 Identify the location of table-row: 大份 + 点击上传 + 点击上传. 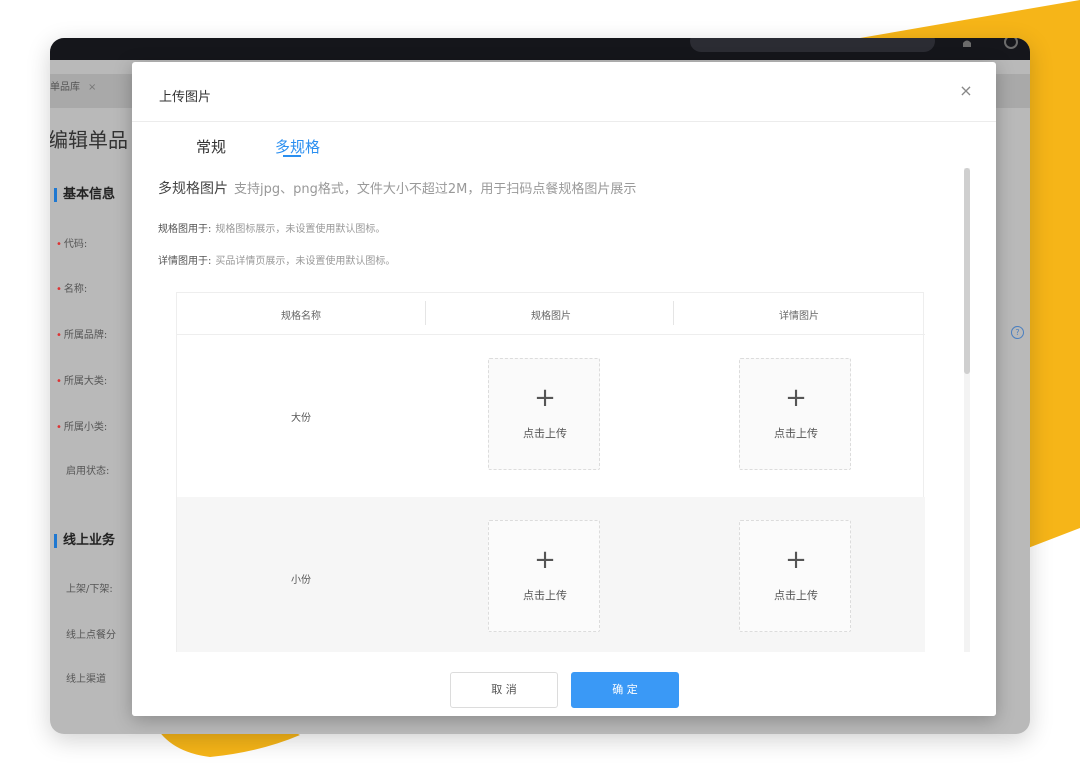
(551, 416).